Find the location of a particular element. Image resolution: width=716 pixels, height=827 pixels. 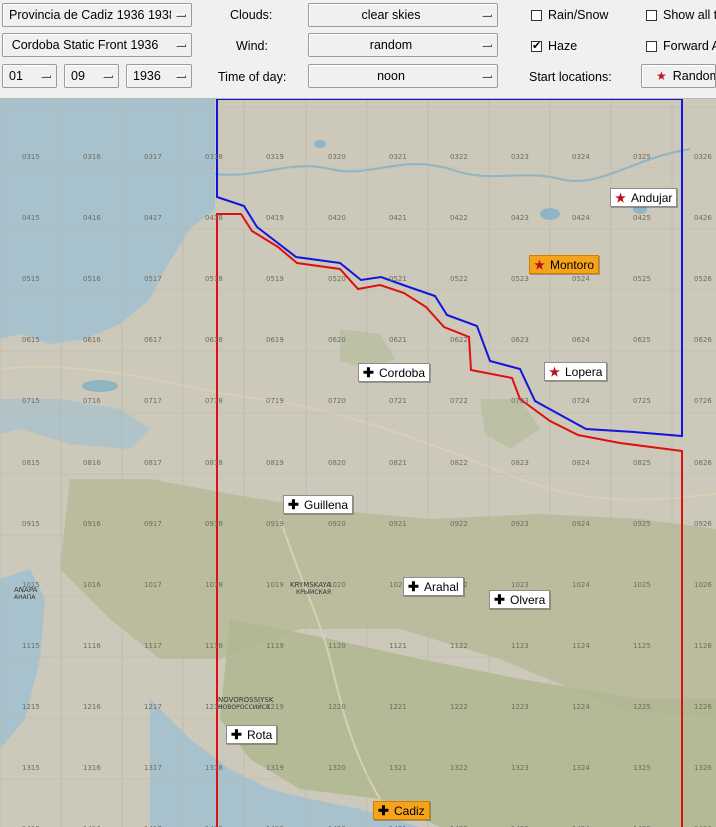

grid-square-label: 0619 is located at coordinates (275, 340).